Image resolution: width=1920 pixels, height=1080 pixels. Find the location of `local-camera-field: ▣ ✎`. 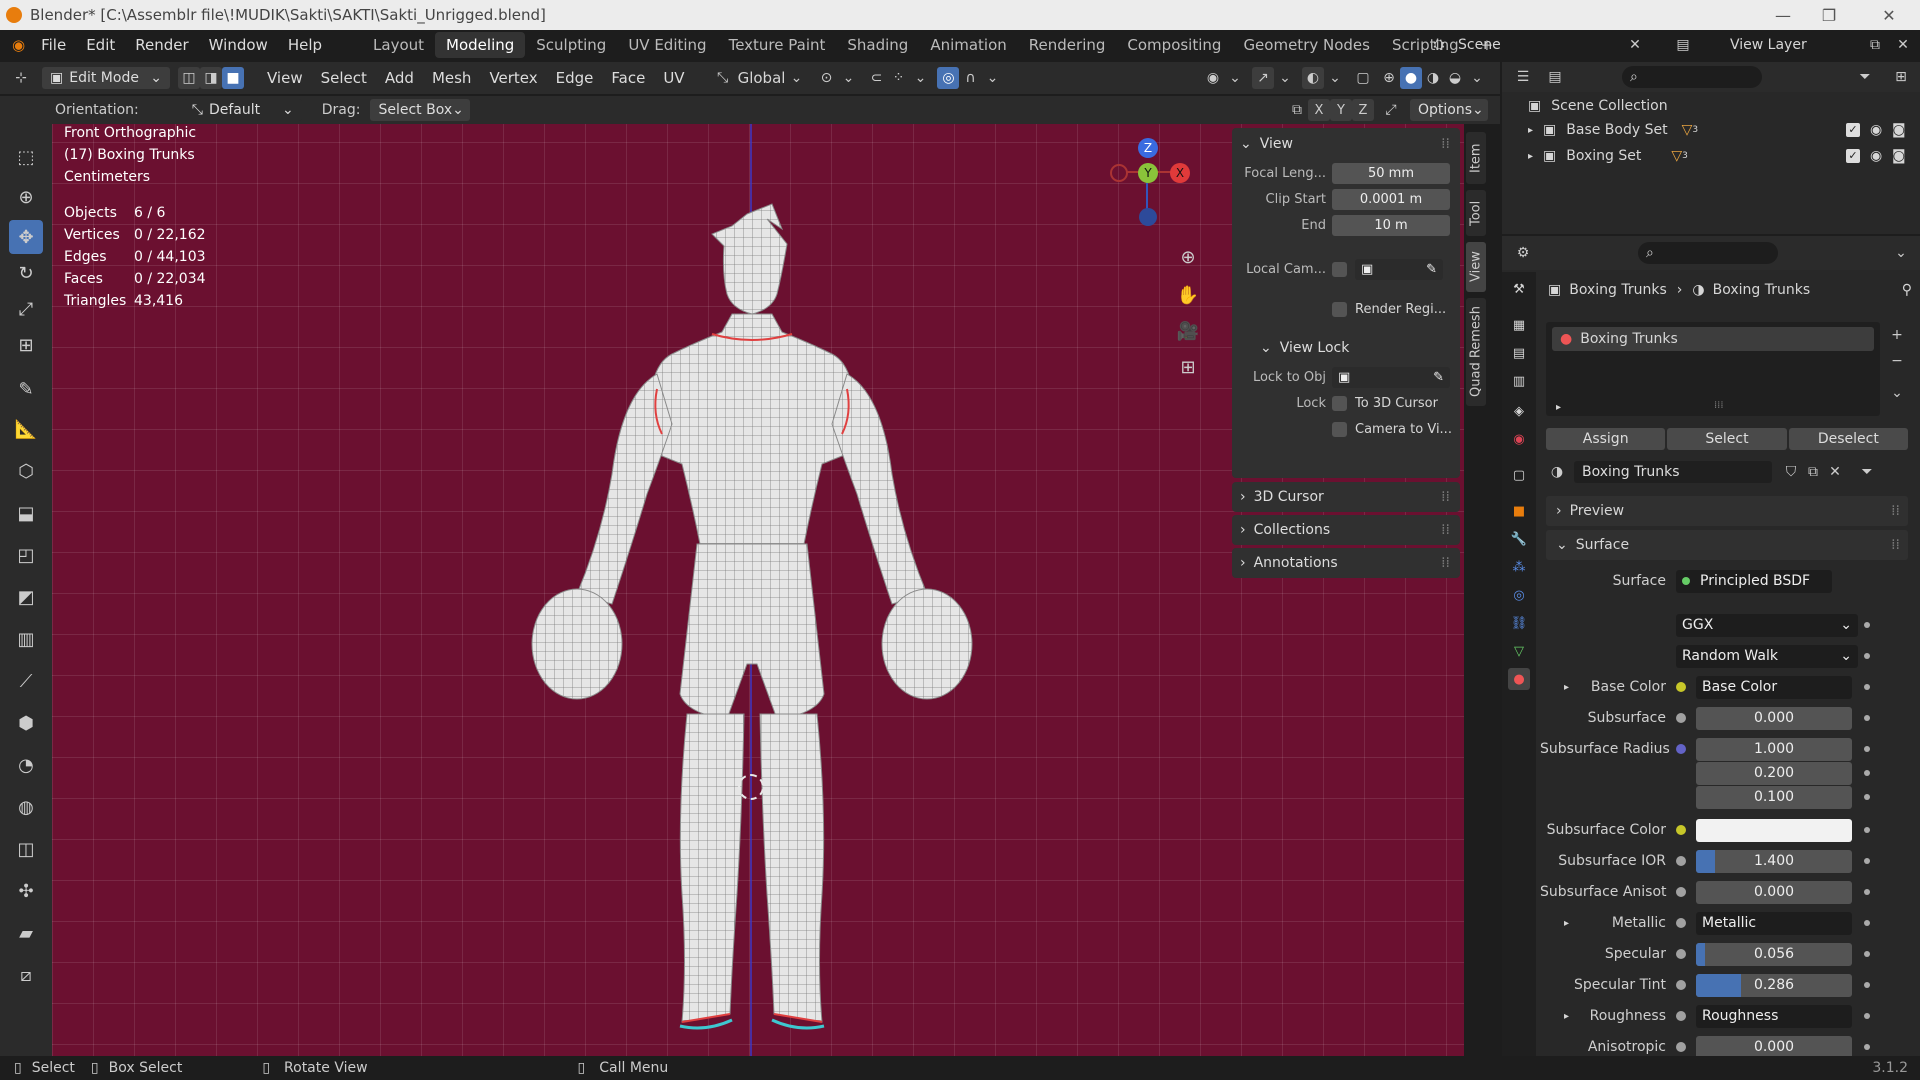

local-camera-field: ▣ ✎ is located at coordinates (1399, 269).